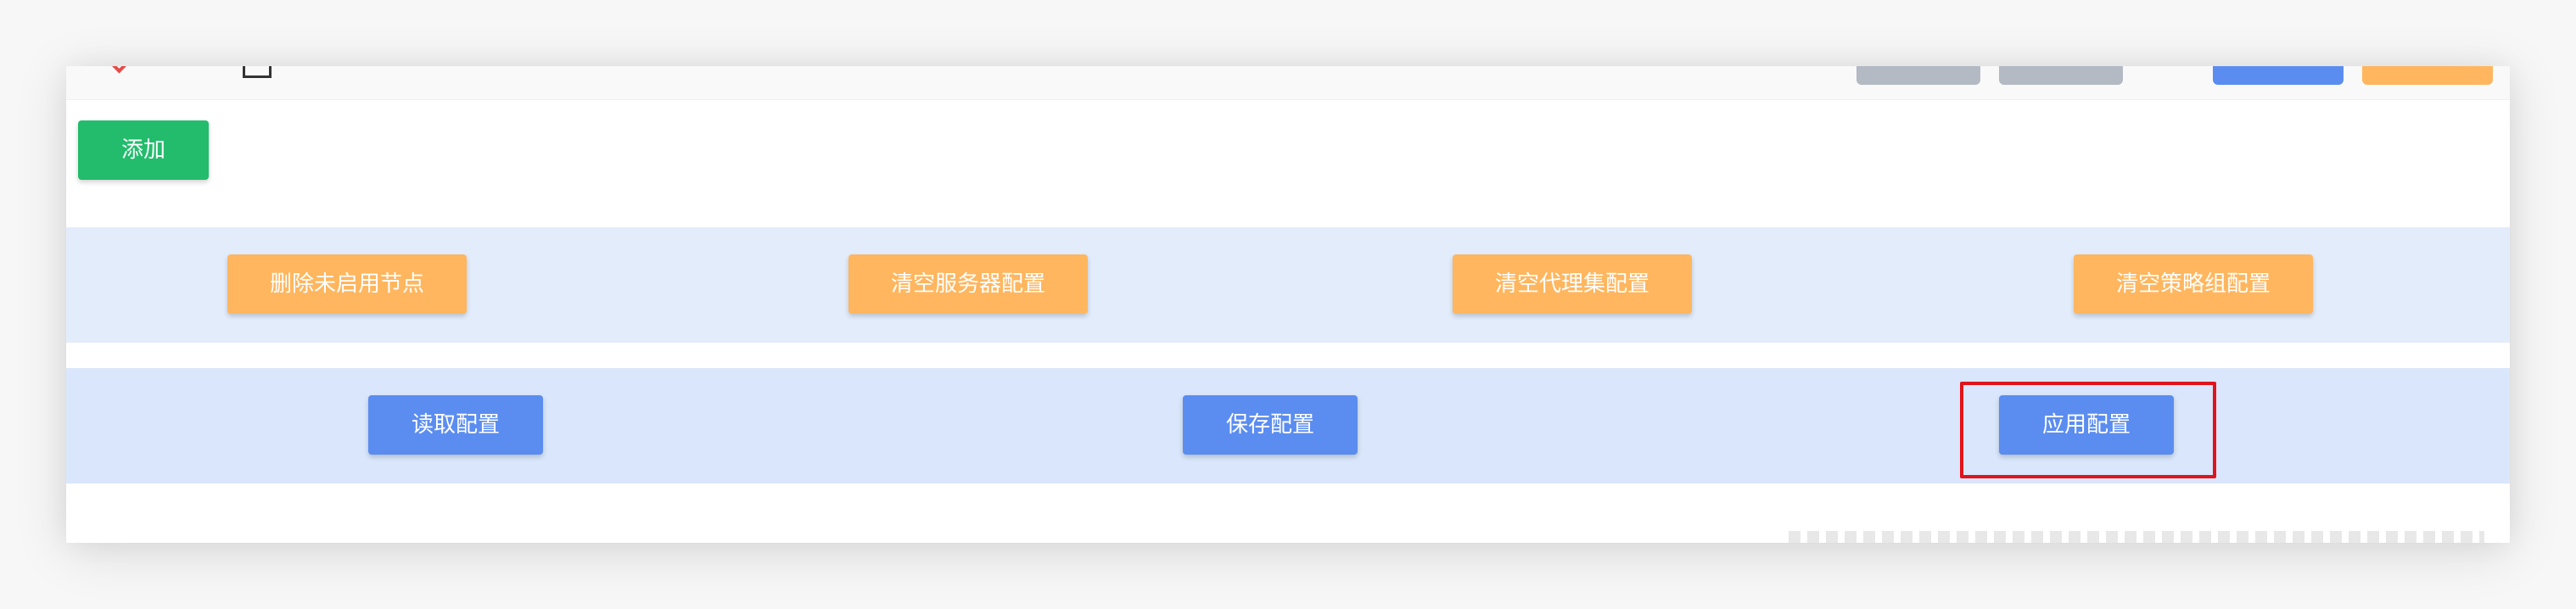 This screenshot has width=2576, height=609. Describe the element at coordinates (143, 150) in the screenshot. I see `add-button: 添加` at that location.